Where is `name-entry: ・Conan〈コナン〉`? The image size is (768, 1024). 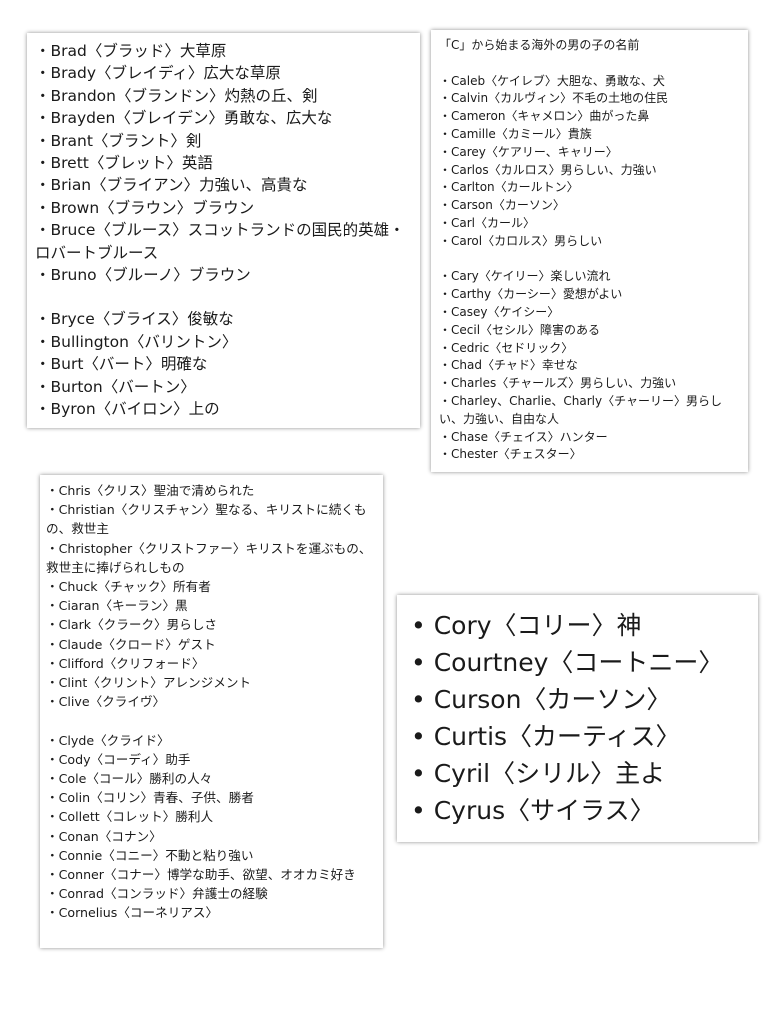 name-entry: ・Conan〈コナン〉 is located at coordinates (104, 836).